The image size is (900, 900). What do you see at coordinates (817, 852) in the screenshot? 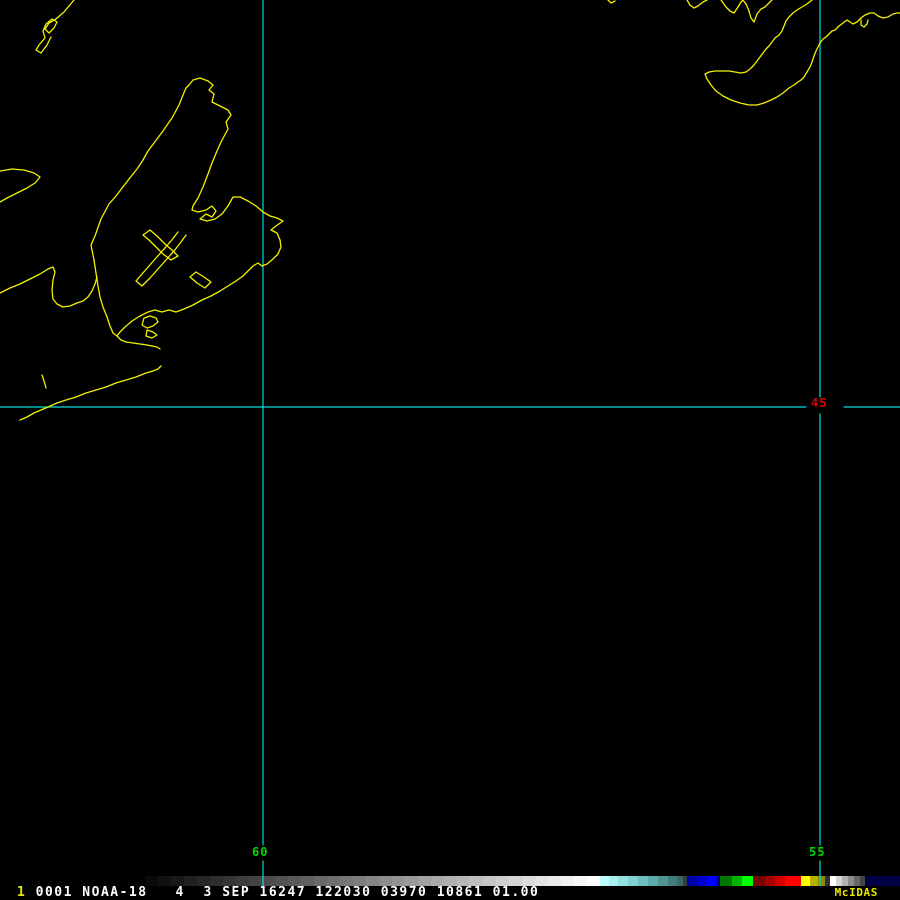
I see `grid-label-55w: 55` at bounding box center [817, 852].